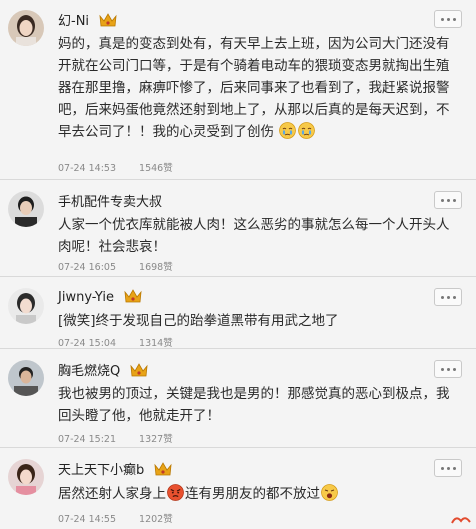 The image size is (476, 529). I want to click on timestamp: 07-24 15:21, so click(87, 439).